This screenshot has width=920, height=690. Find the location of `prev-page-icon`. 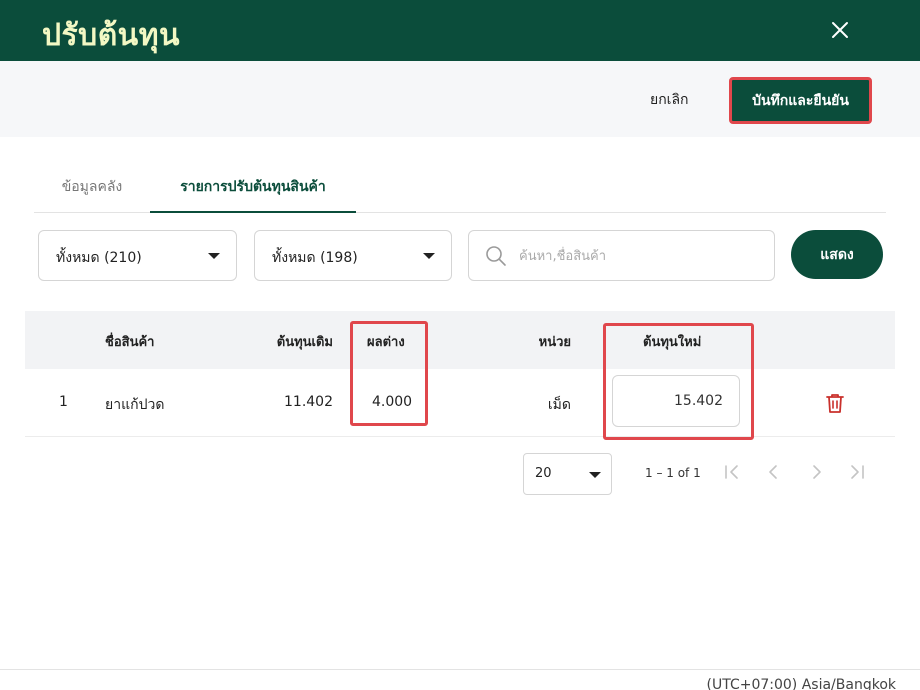

prev-page-icon is located at coordinates (774, 472).